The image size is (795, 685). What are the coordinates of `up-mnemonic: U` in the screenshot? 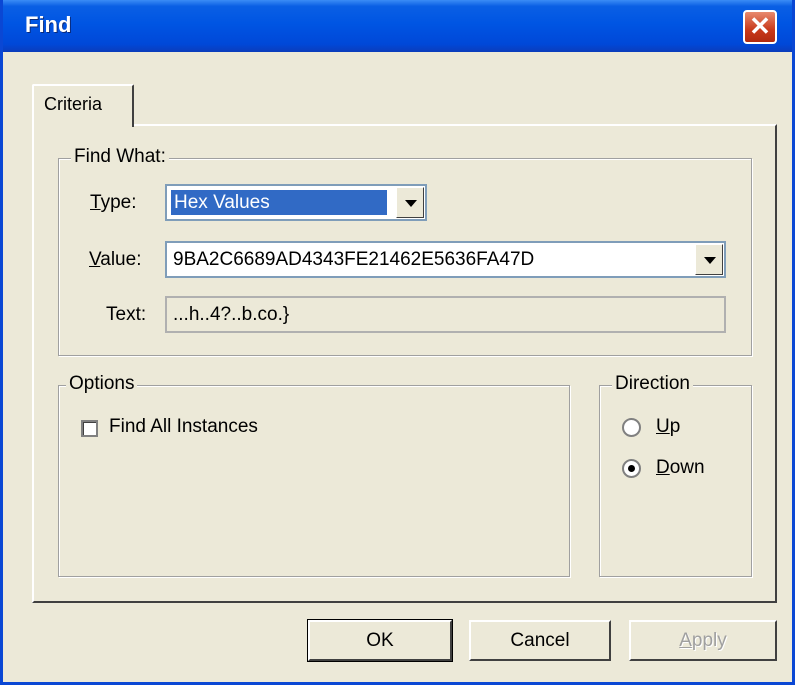 It's located at (663, 426).